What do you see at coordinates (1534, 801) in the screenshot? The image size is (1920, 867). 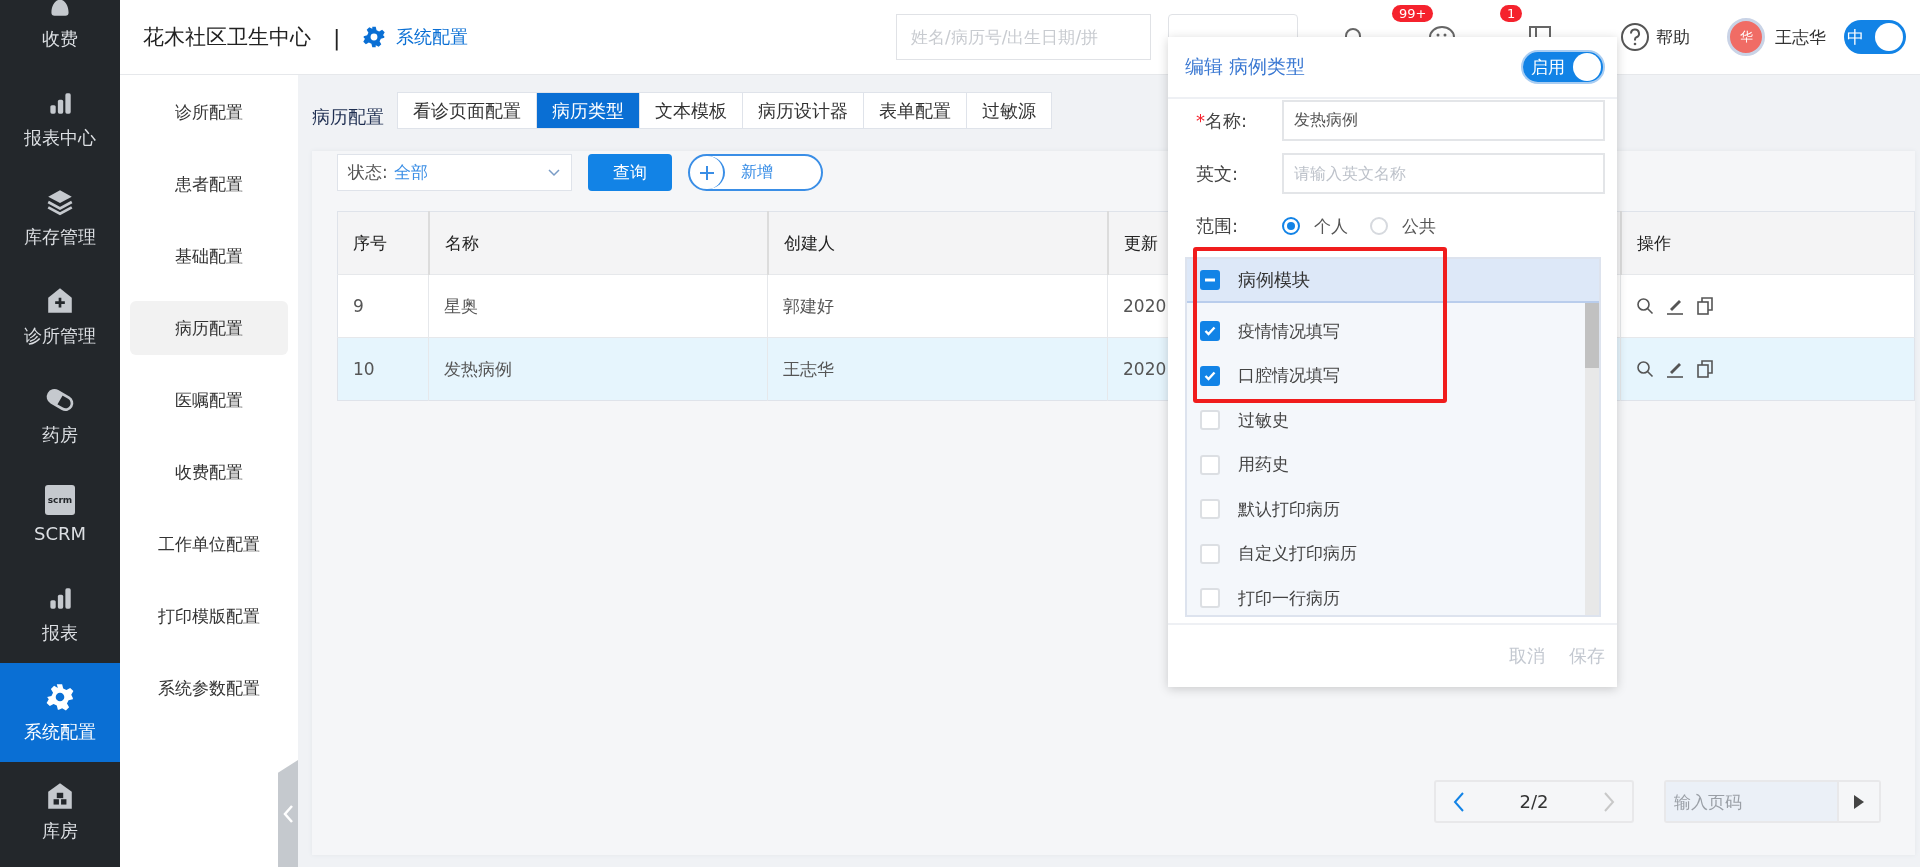 I see `page-indicator: 2/2` at bounding box center [1534, 801].